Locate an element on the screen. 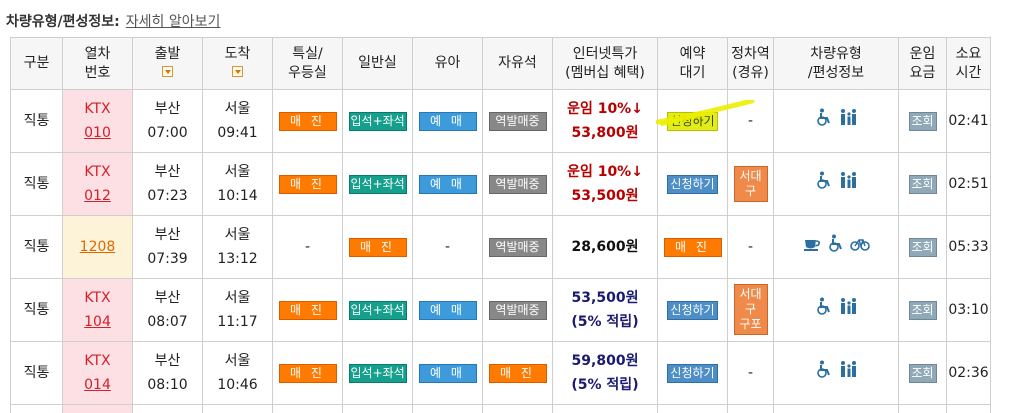  bicycle-icon is located at coordinates (860, 243).